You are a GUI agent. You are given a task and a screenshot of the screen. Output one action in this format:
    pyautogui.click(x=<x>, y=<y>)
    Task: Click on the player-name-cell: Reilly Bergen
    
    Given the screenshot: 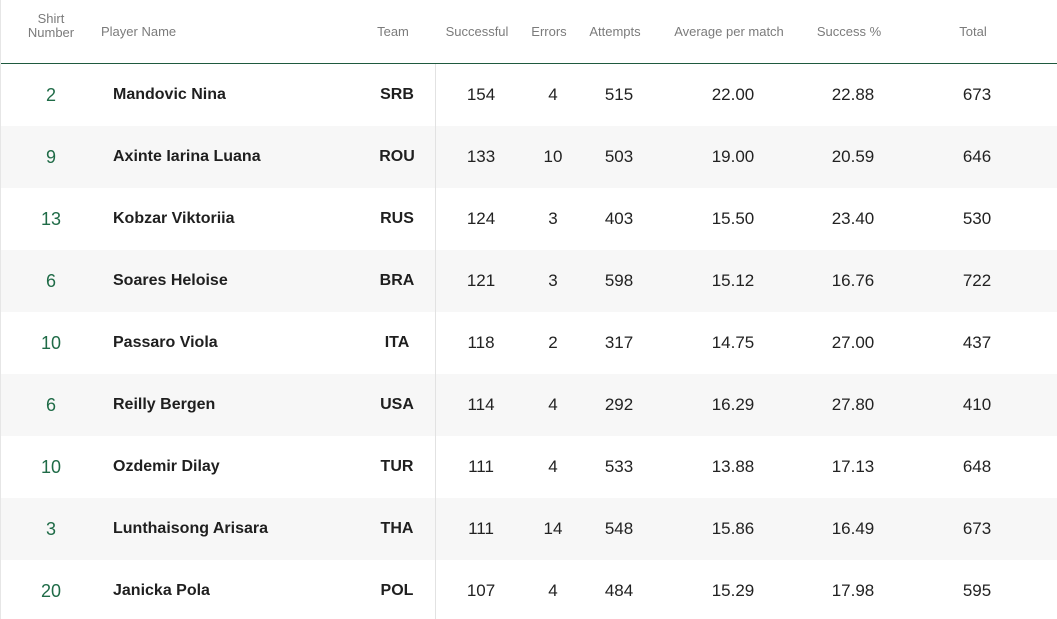 What is the action you would take?
    pyautogui.click(x=233, y=405)
    